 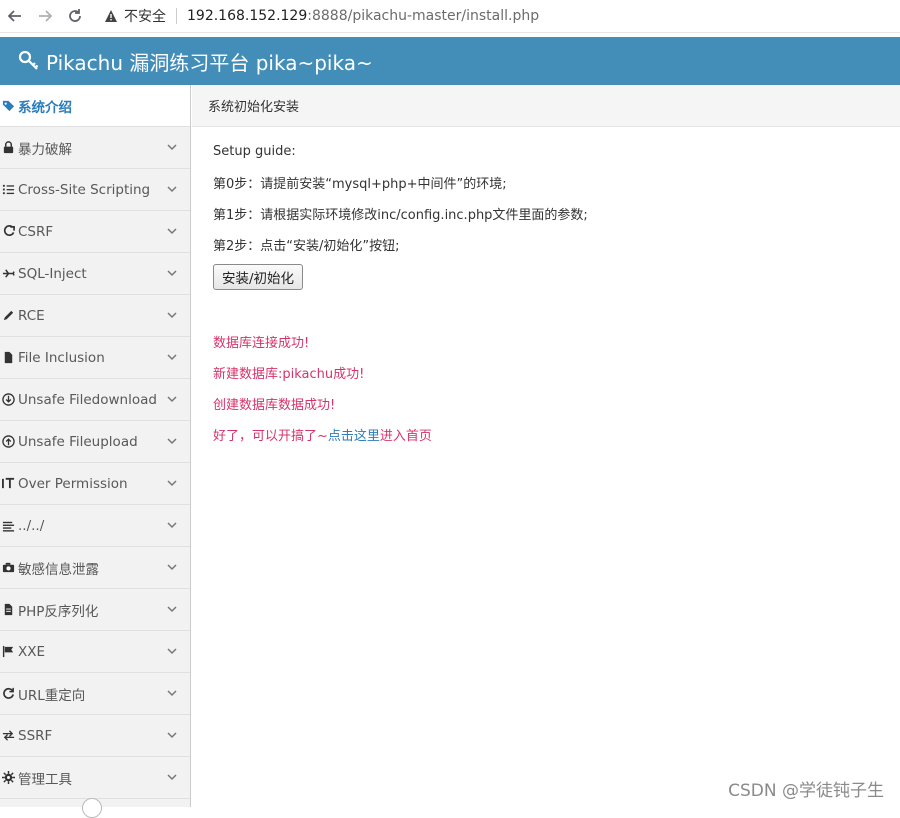 I want to click on sidebar-item-label: 敏感信息泄露, so click(x=58, y=569).